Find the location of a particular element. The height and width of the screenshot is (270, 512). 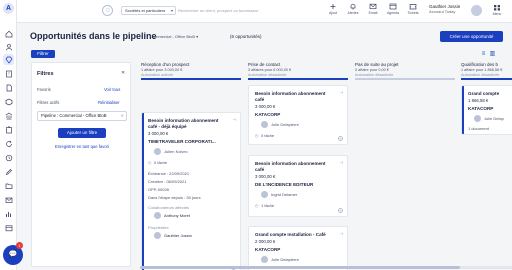

card-contact: Ingrid Delamer is located at coordinates (284, 194).